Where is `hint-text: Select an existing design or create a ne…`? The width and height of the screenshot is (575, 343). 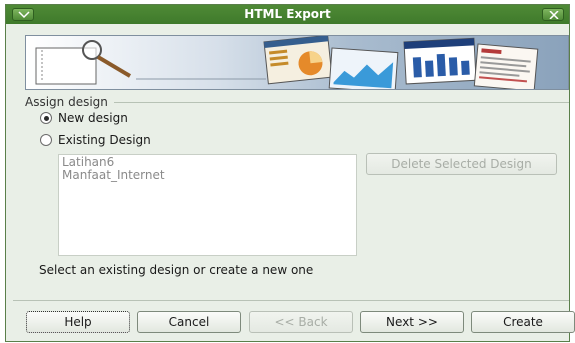
hint-text: Select an existing design or create a ne… is located at coordinates (176, 270).